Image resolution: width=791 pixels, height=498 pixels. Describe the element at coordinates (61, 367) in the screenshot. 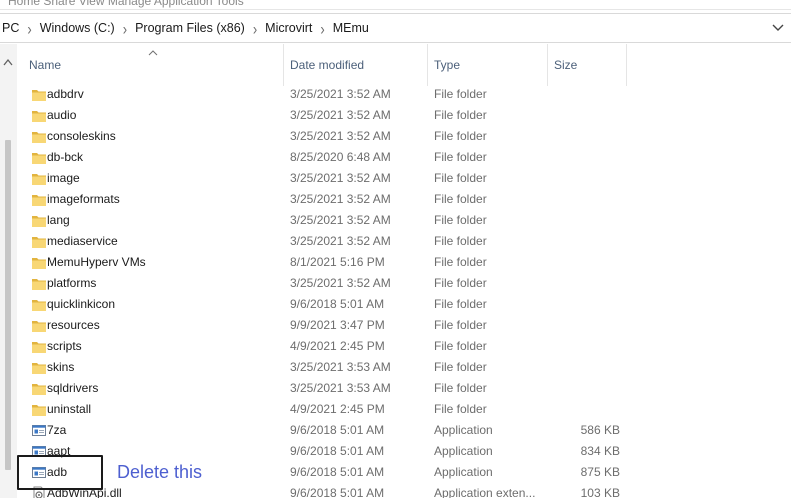

I see `file-name: skins` at that location.